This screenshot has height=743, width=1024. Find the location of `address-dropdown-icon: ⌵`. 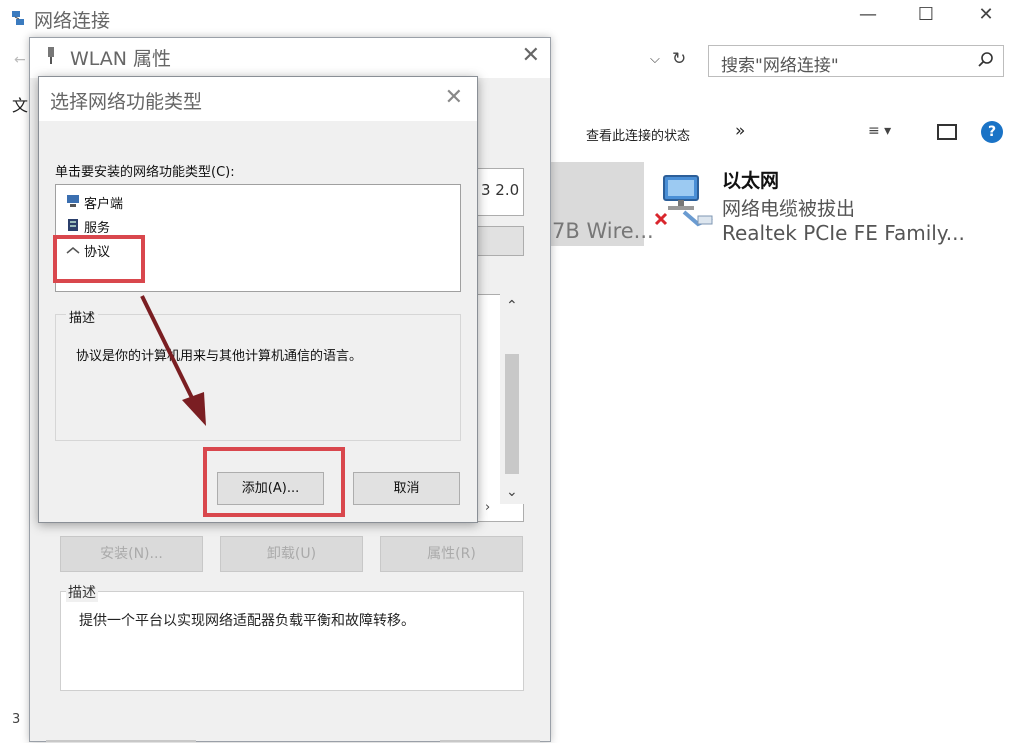

address-dropdown-icon: ⌵ is located at coordinates (655, 59).